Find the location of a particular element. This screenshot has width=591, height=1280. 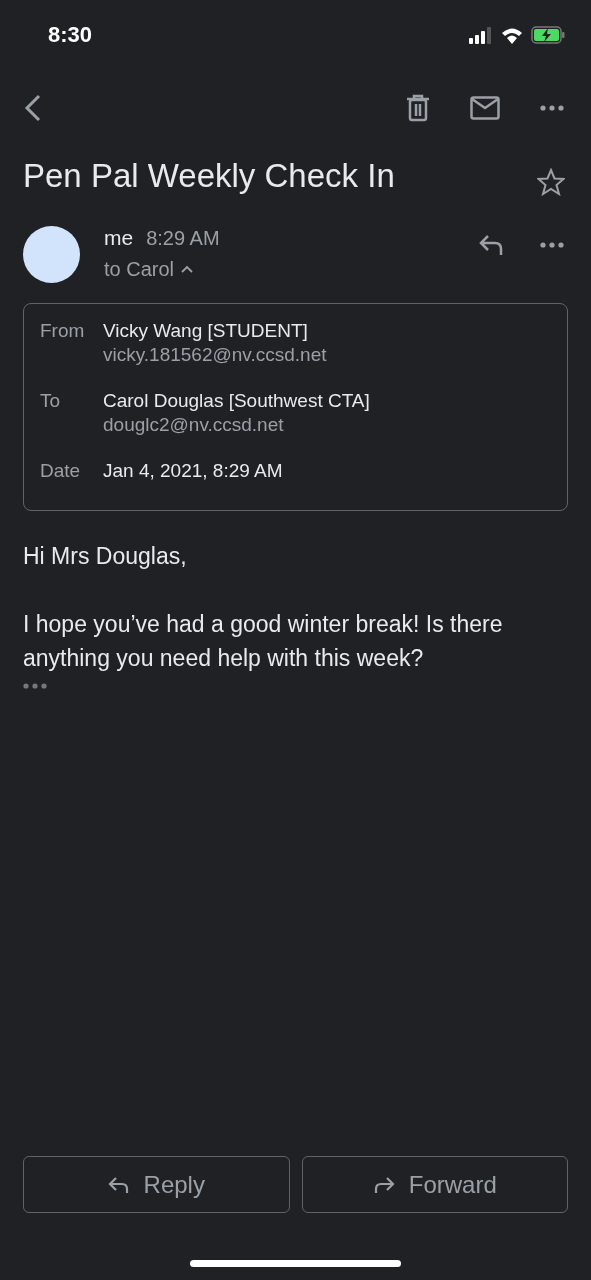

forward-arrow-icon is located at coordinates (383, 1184).